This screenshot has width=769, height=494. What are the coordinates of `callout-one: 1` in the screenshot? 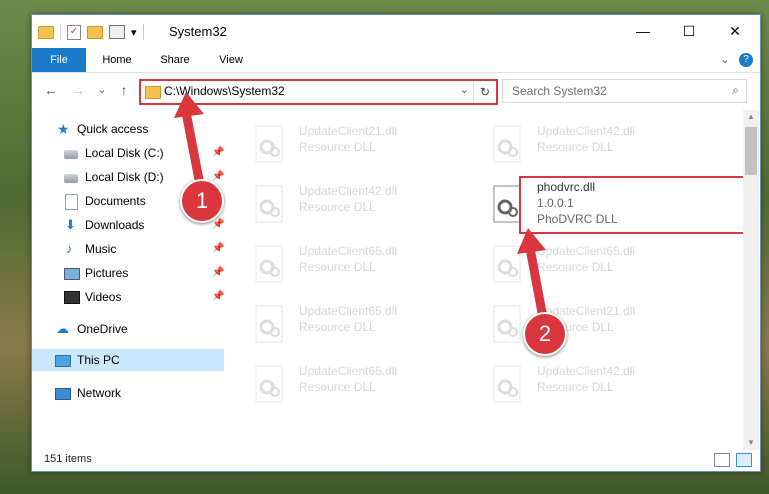 It's located at (202, 201).